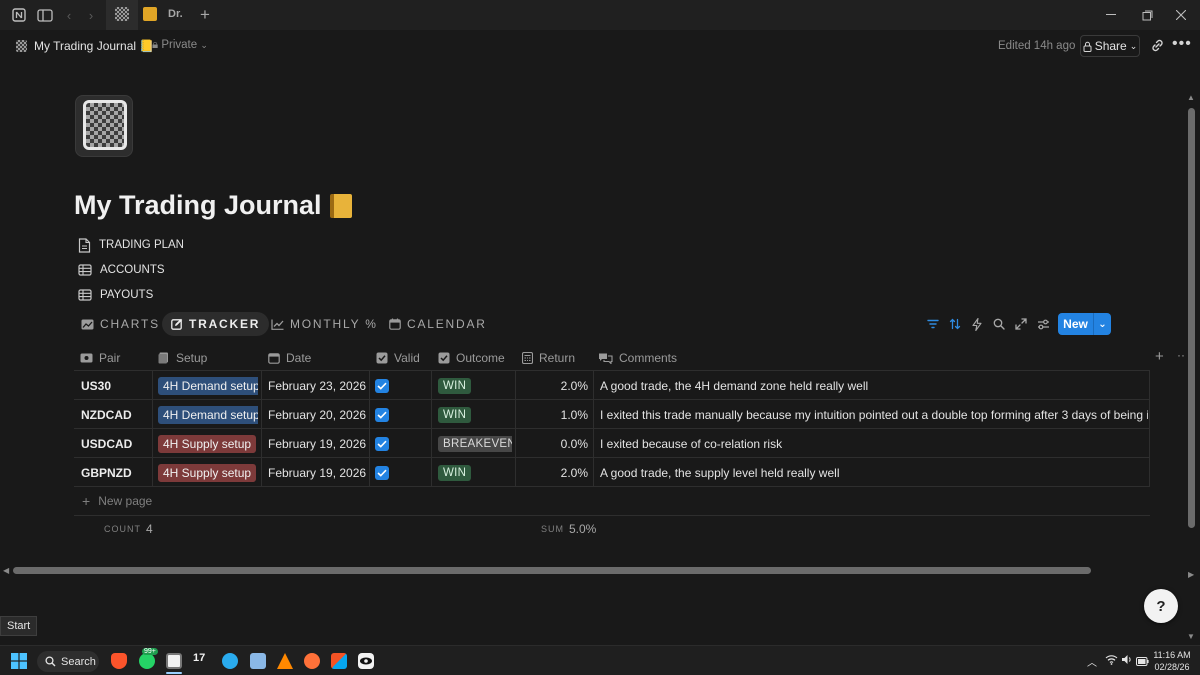 Image resolution: width=1200 pixels, height=675 pixels. What do you see at coordinates (312, 661) in the screenshot?
I see `firefox-icon` at bounding box center [312, 661].